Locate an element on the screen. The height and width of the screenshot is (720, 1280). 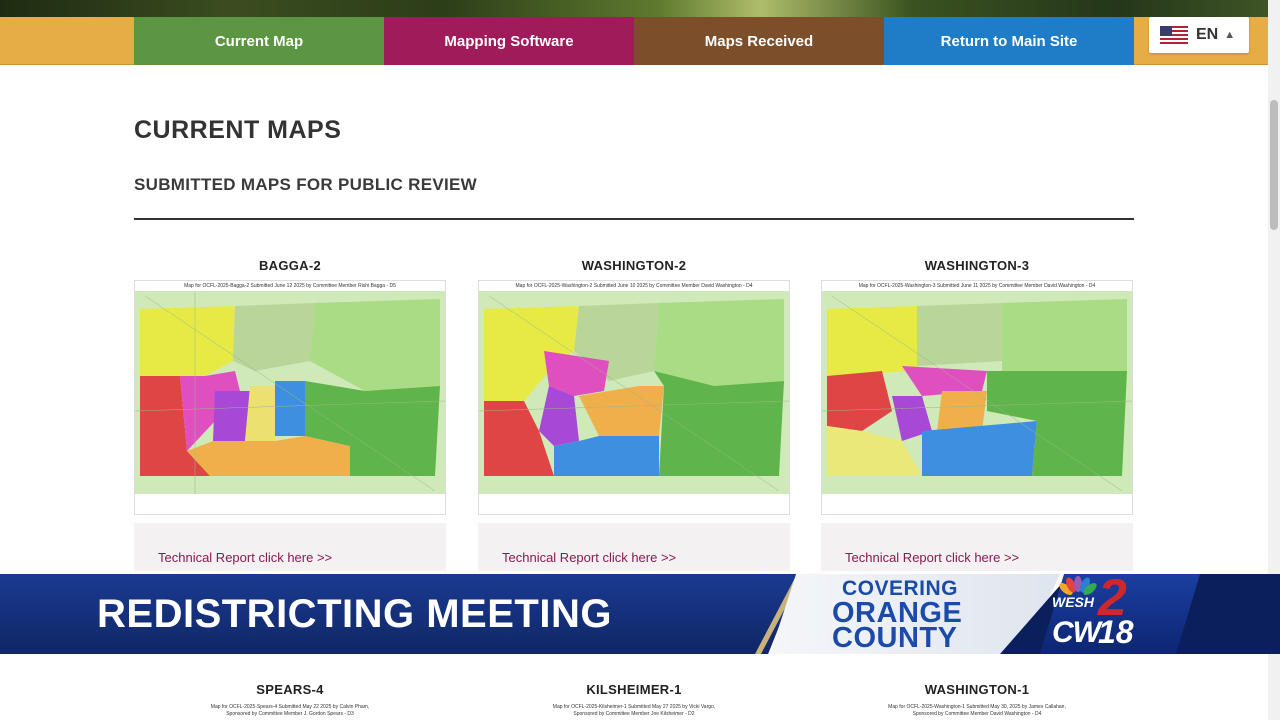
nav-current-map: Current Map is located at coordinates (259, 41).